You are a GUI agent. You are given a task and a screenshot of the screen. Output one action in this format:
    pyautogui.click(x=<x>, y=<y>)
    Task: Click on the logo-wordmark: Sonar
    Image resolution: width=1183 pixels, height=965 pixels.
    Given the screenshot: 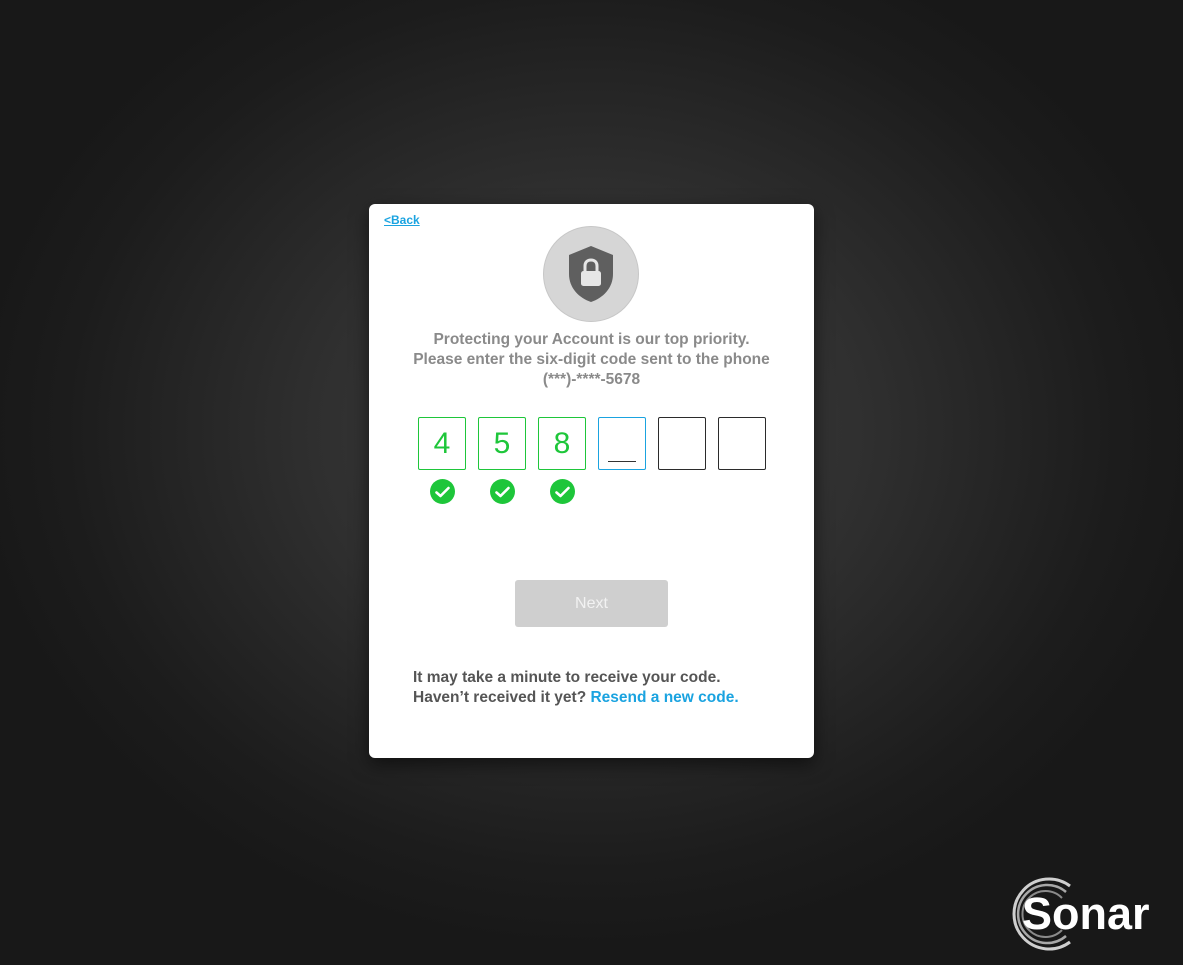 What is the action you would take?
    pyautogui.click(x=1086, y=913)
    